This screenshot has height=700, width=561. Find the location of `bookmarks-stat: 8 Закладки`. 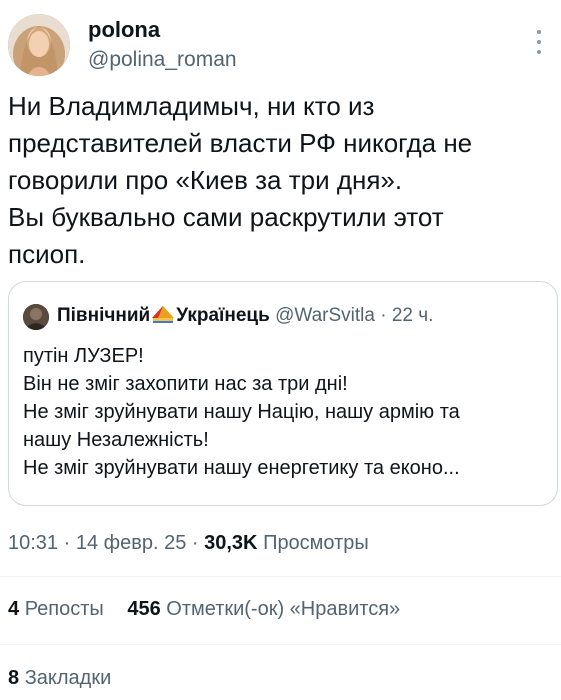

bookmarks-stat: 8 Закладки is located at coordinates (59, 678).